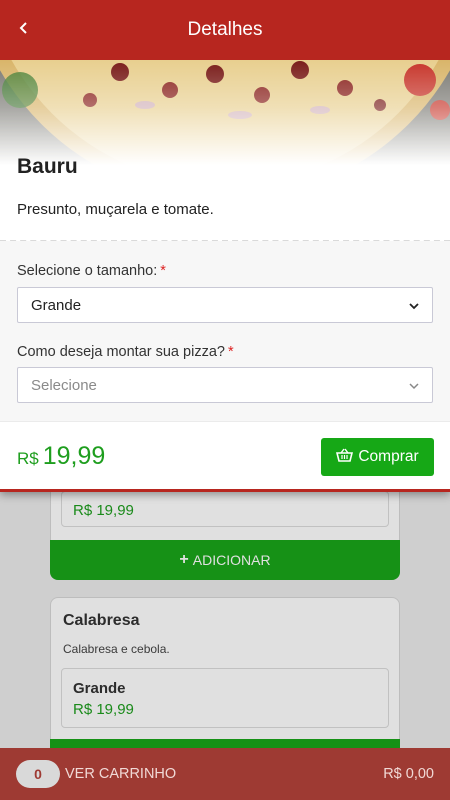  What do you see at coordinates (121, 352) in the screenshot?
I see `mount-label-text: Como deseja montar sua pizza?` at bounding box center [121, 352].